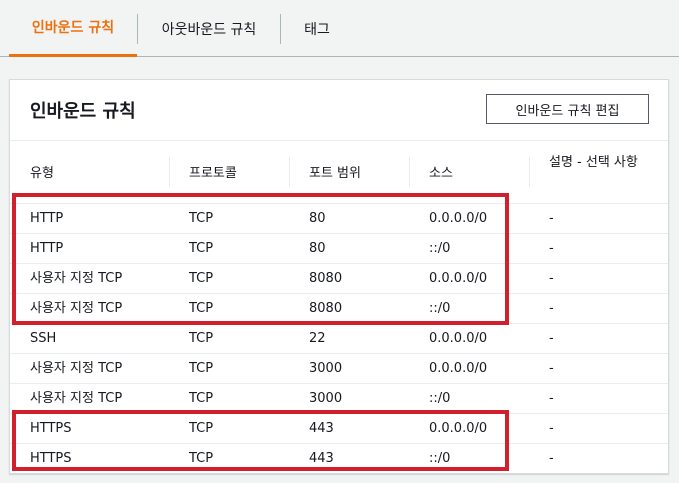 The height and width of the screenshot is (483, 679). I want to click on table-row: 사용자 지정 TCP TCP 3000 ::/0 -, so click(339, 399).